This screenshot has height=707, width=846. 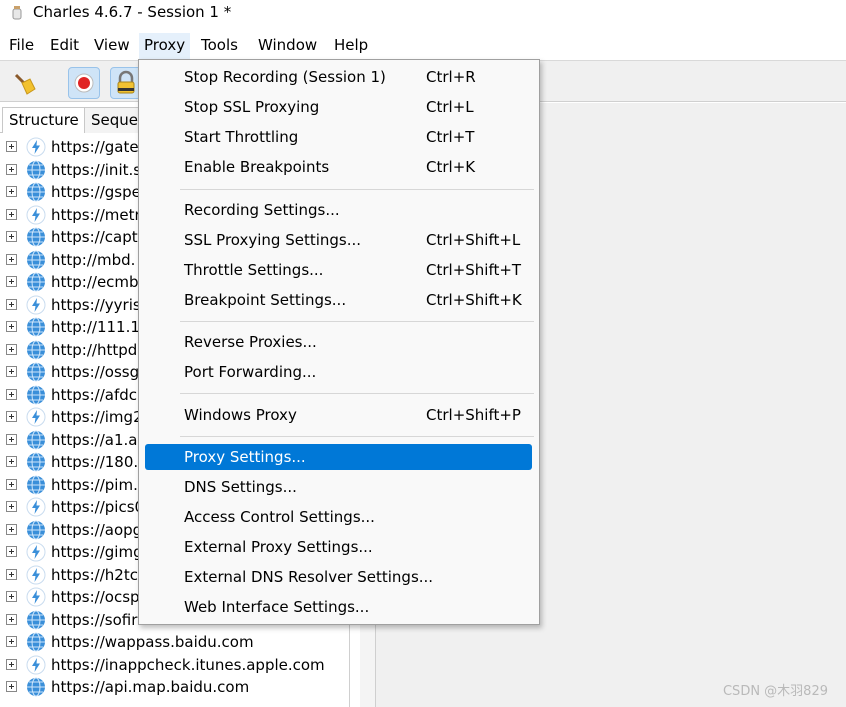 What do you see at coordinates (98, 507) in the screenshot?
I see `host-label: https://pics0` at bounding box center [98, 507].